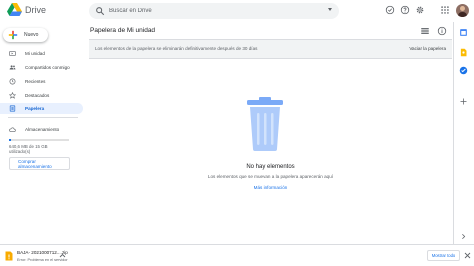  Describe the element at coordinates (209, 11) in the screenshot. I see `search-input` at that location.